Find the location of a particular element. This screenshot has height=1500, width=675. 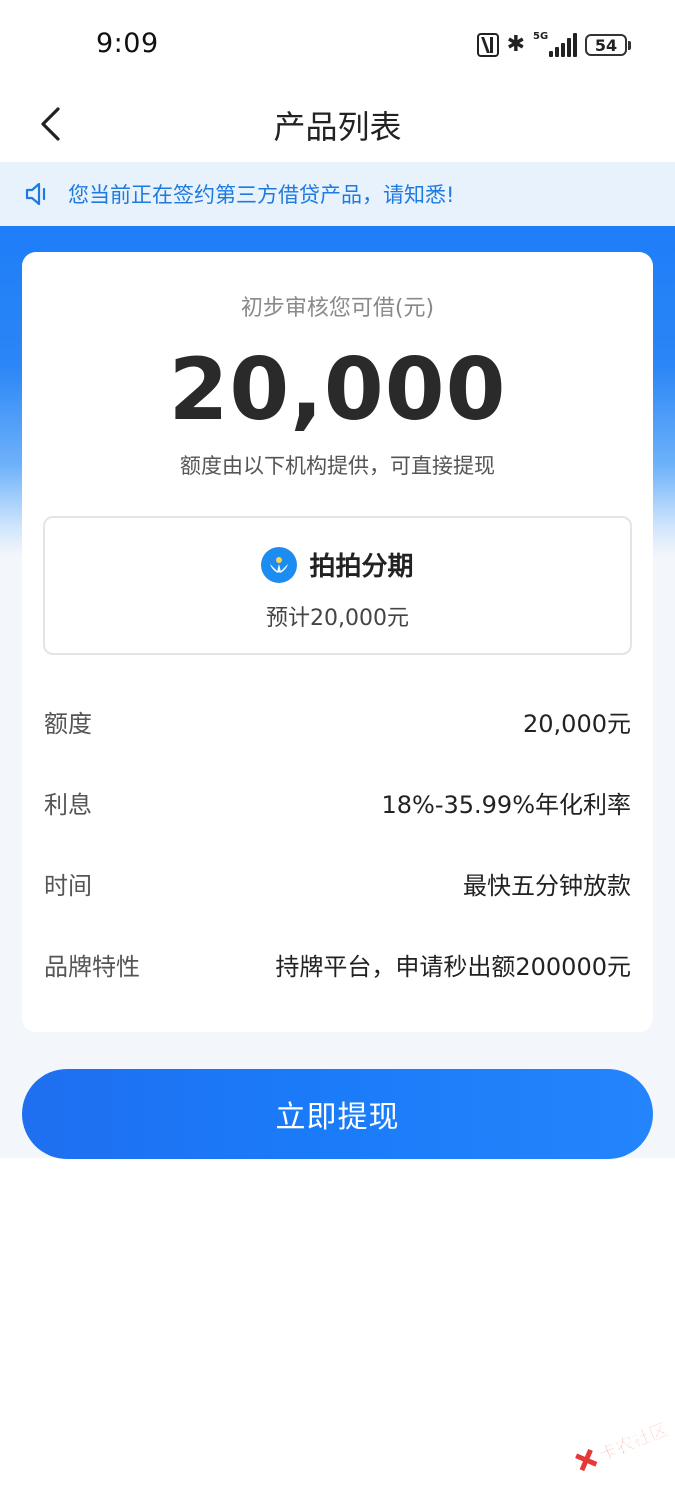

detail-value: 20,000元 is located at coordinates (577, 723).